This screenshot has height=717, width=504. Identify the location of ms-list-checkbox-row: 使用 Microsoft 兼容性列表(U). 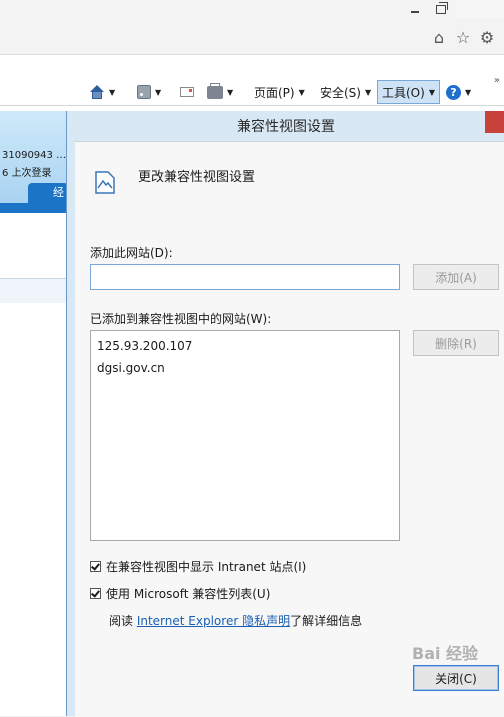
(180, 593).